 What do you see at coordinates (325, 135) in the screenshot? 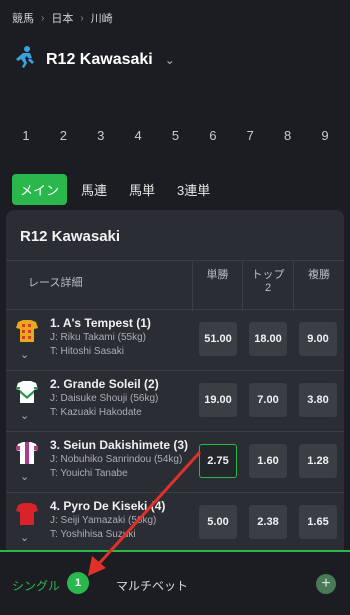
I see `race-number-tab: 9` at bounding box center [325, 135].